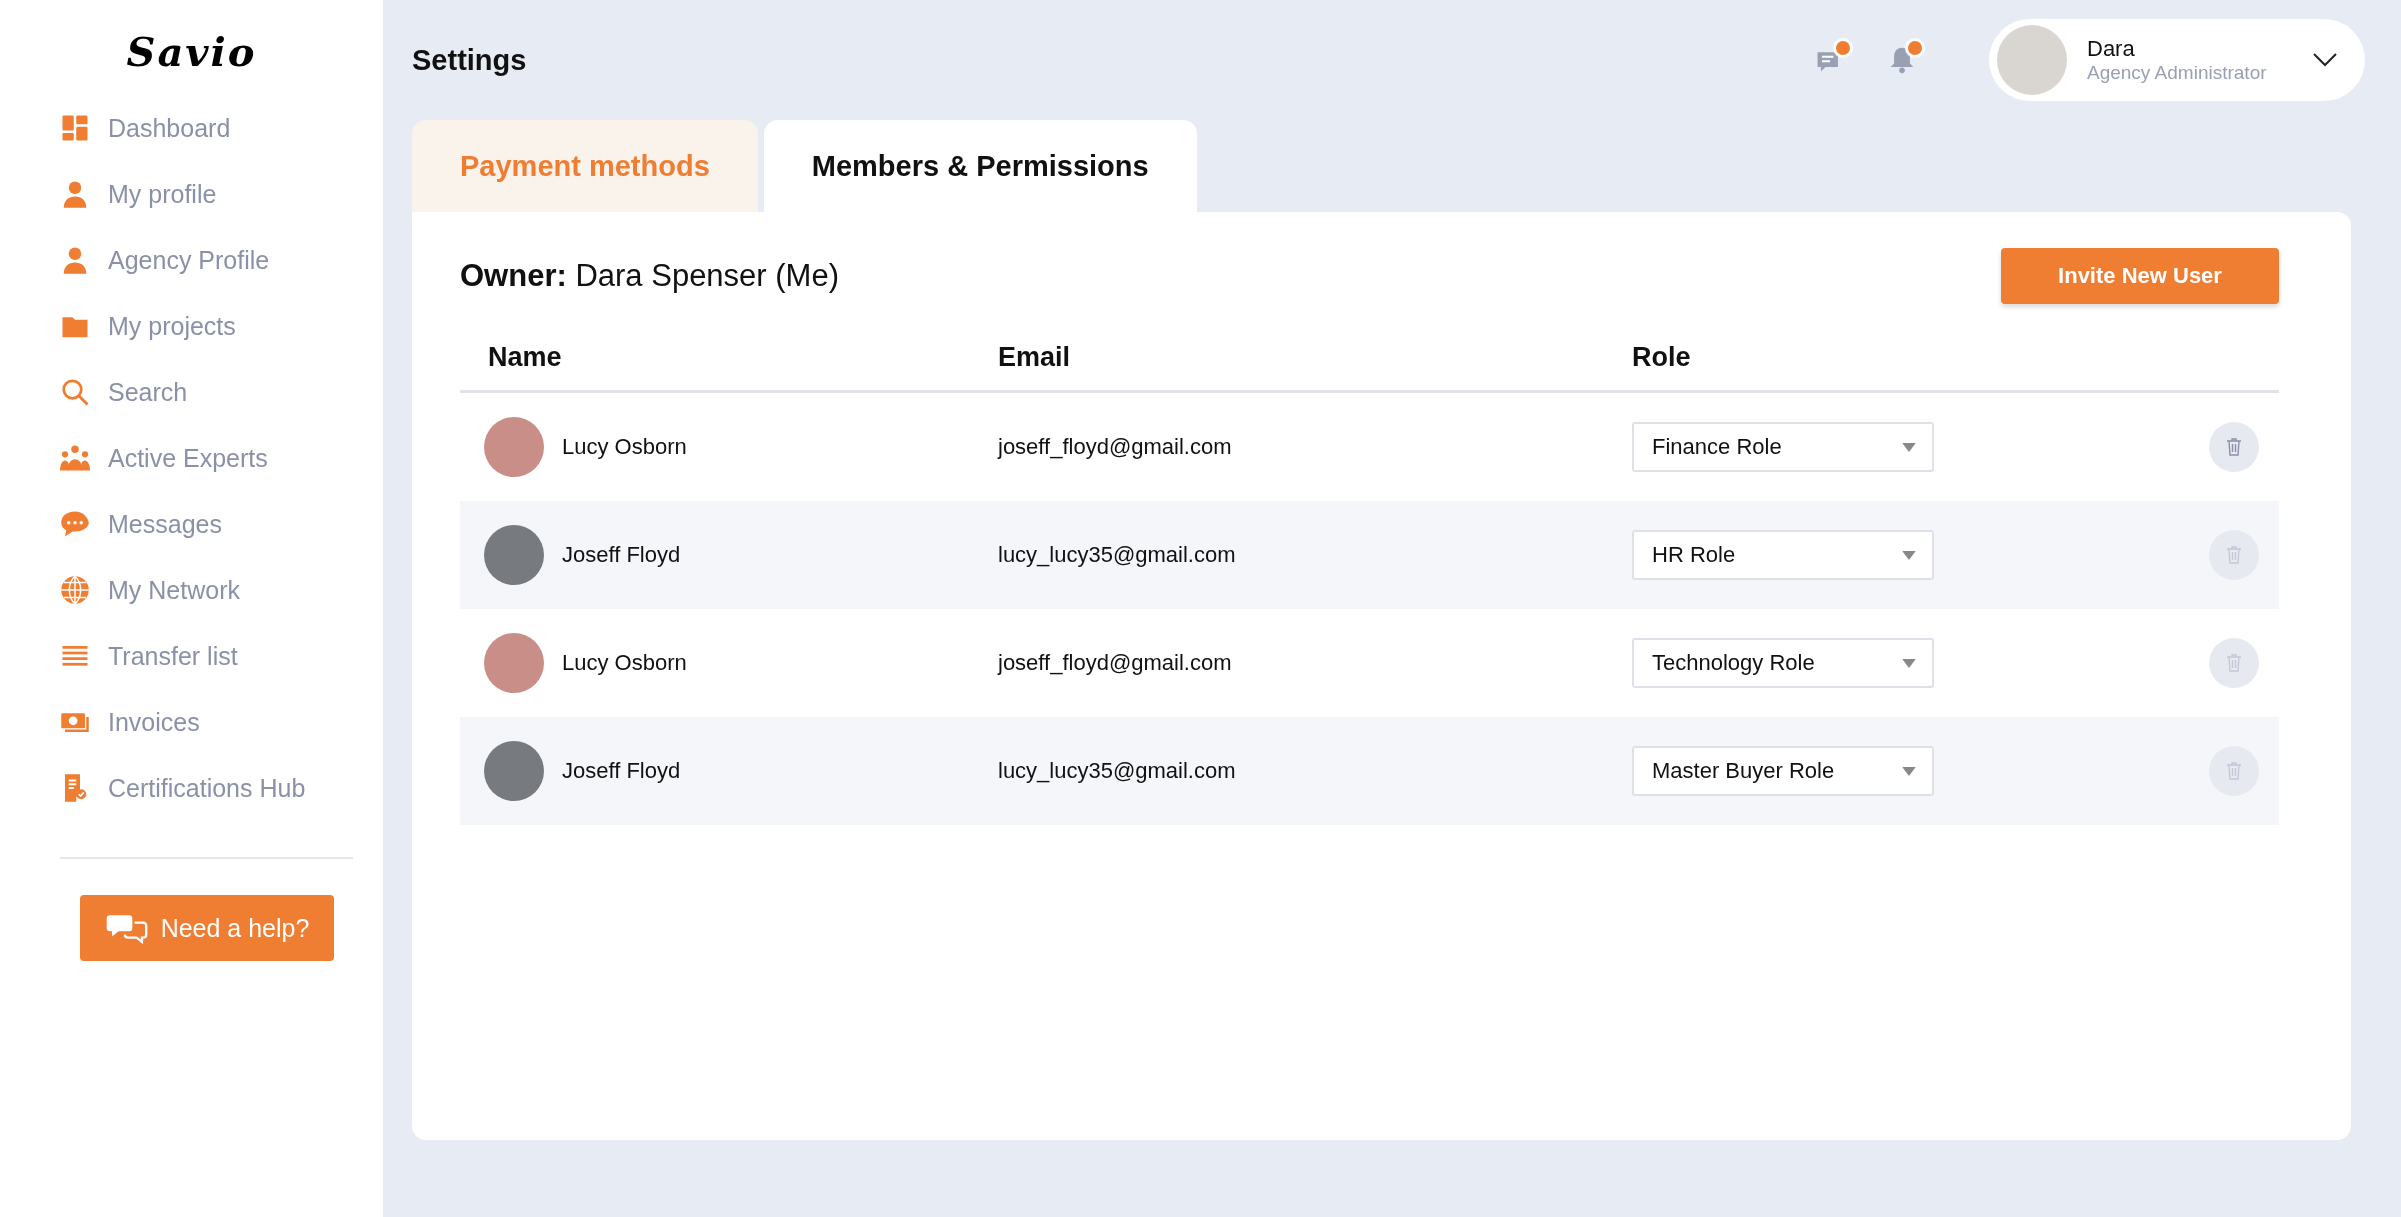 Image resolution: width=2401 pixels, height=1217 pixels. Describe the element at coordinates (207, 928) in the screenshot. I see `help-button: Need a help?` at that location.